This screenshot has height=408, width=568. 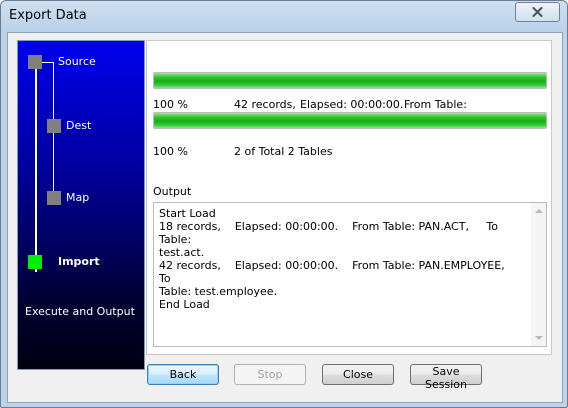 What do you see at coordinates (446, 377) in the screenshot?
I see `save-session-button: Save Session` at bounding box center [446, 377].